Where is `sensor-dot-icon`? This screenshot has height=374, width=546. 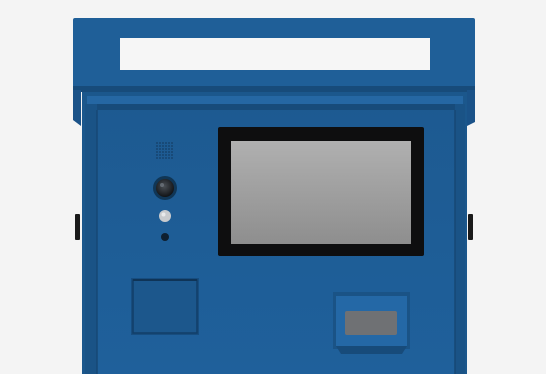
sensor-dot-icon is located at coordinates (165, 237).